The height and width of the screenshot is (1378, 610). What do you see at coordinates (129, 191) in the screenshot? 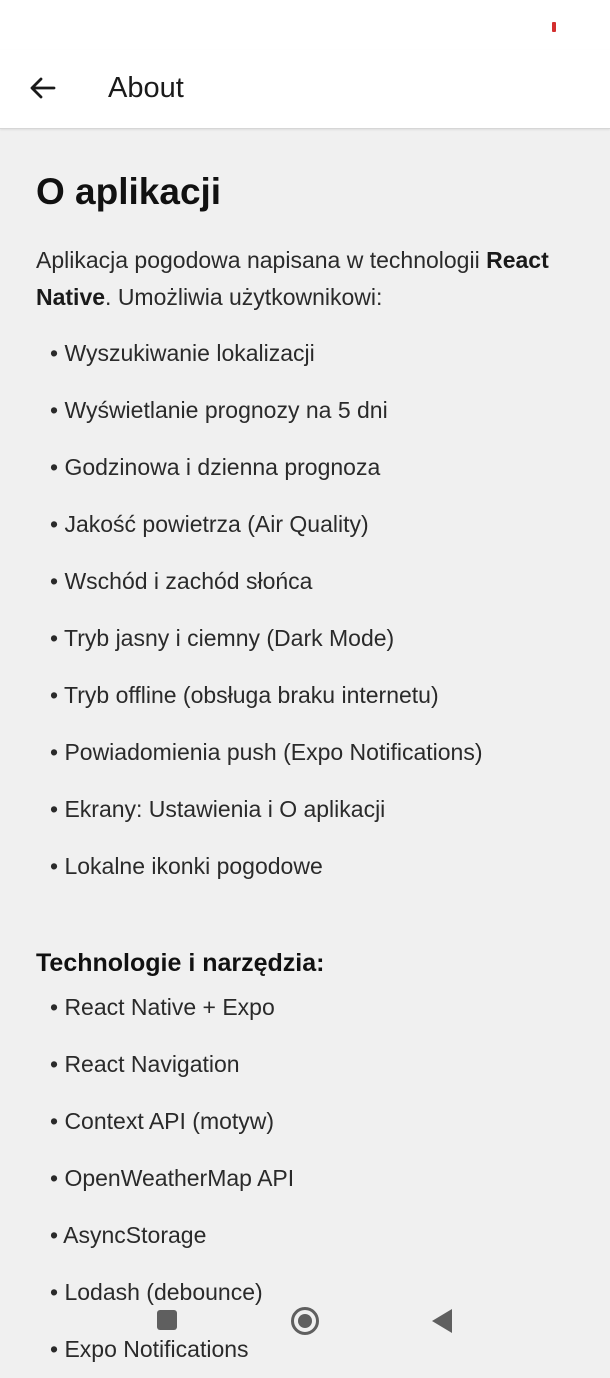
I see `section-heading: O aplikacji` at bounding box center [129, 191].